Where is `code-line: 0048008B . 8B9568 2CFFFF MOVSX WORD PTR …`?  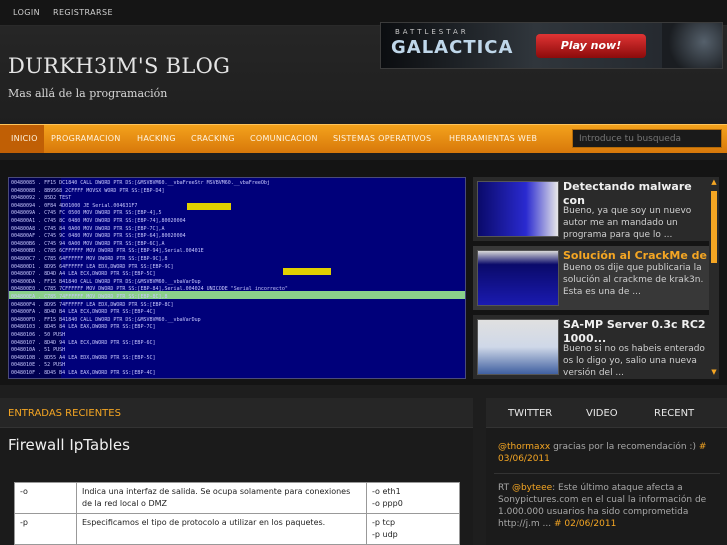
code-line: 0048008B . 8B9568 2CFFFF MOVSX WORD PTR … is located at coordinates (88, 190).